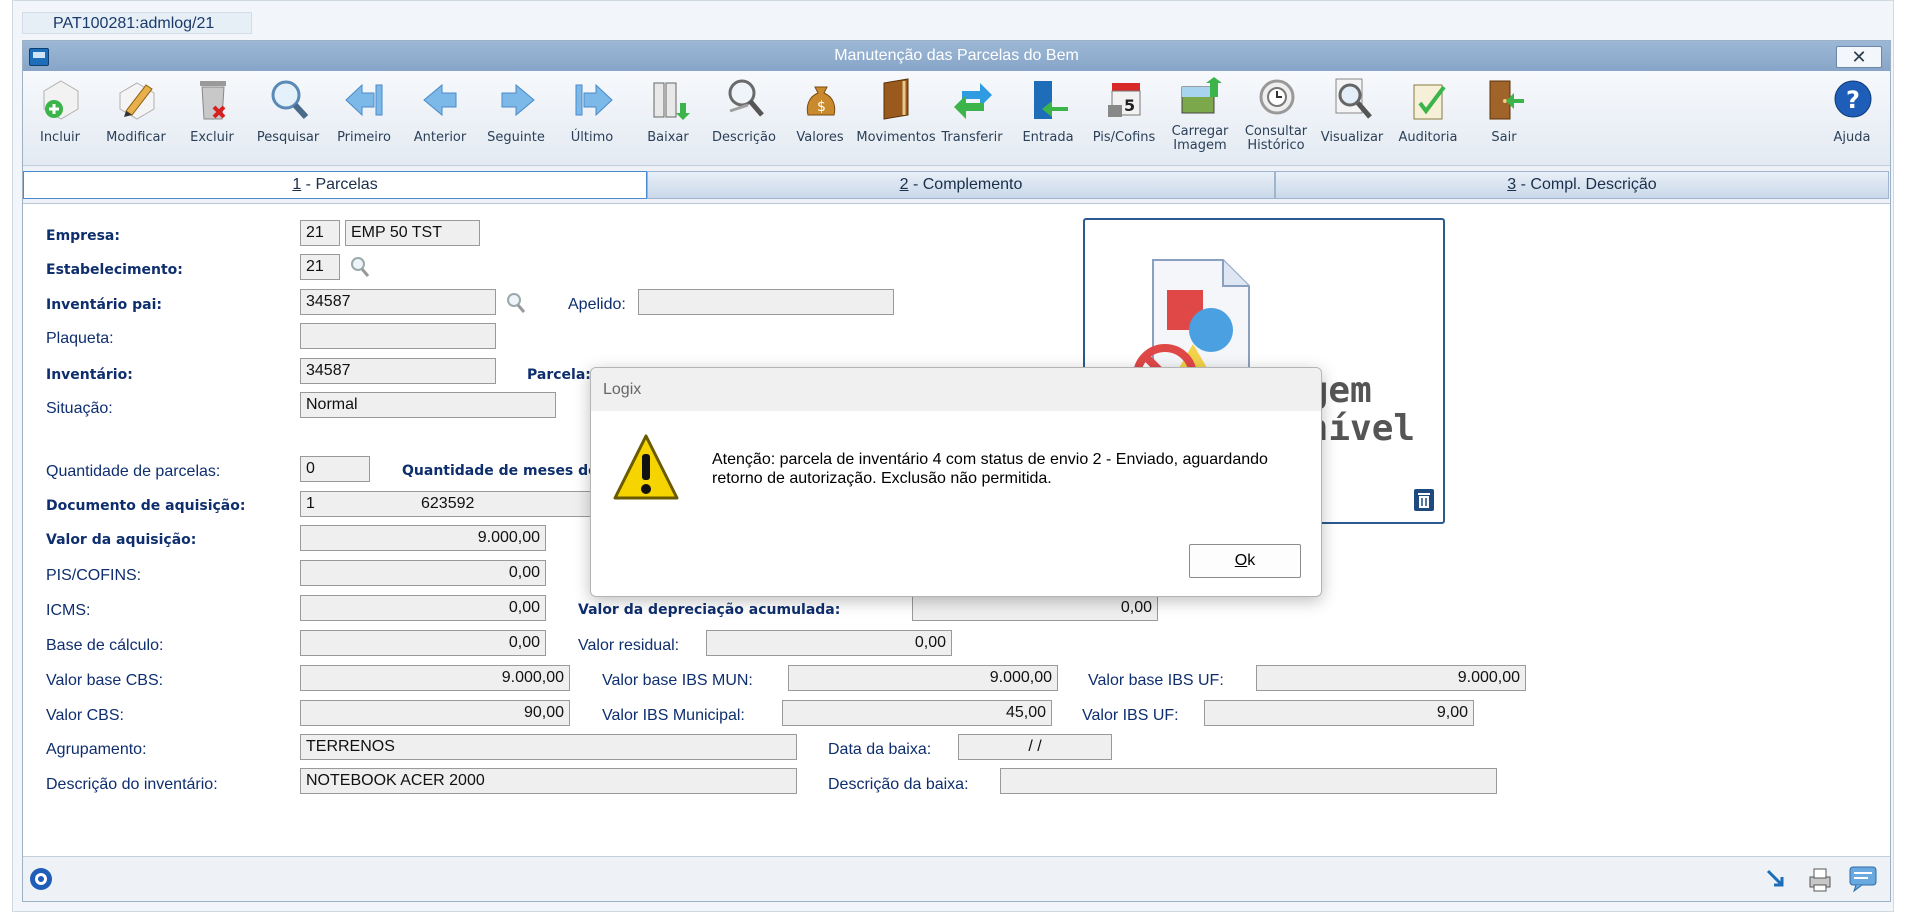 This screenshot has height=921, width=1908. What do you see at coordinates (896, 137) in the screenshot?
I see `toolbar-label: Movimentos` at bounding box center [896, 137].